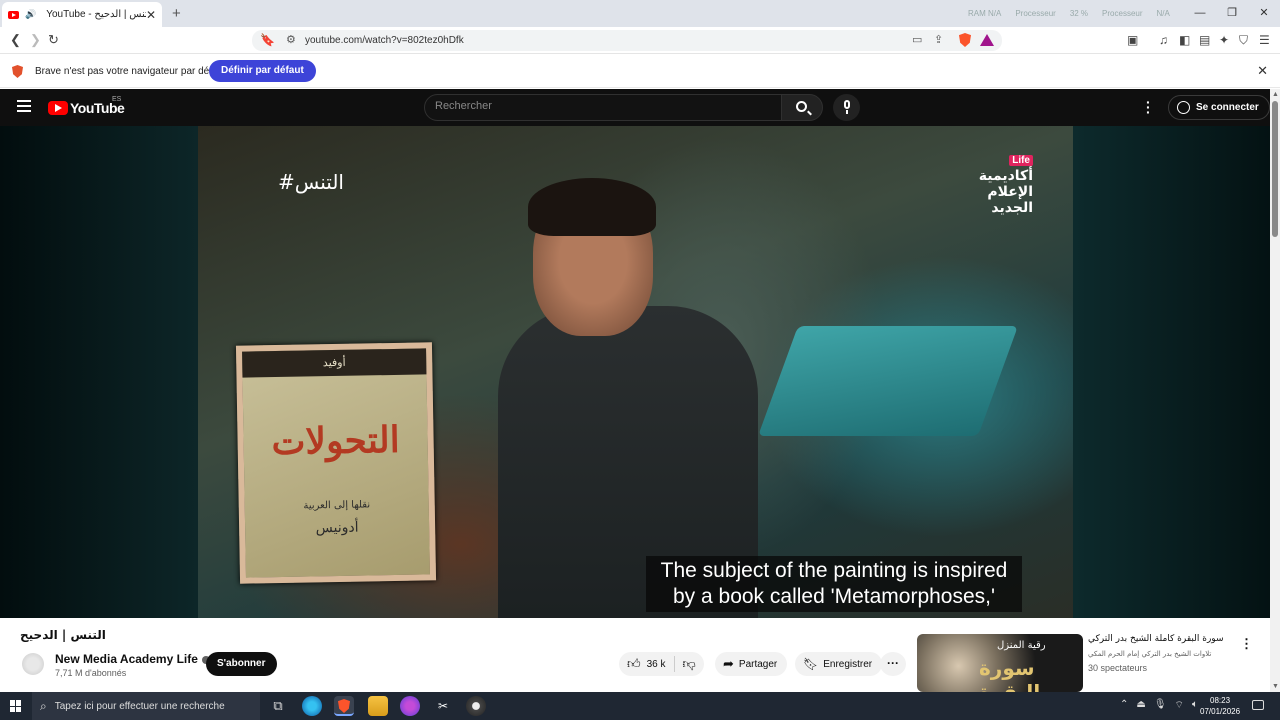 This screenshot has width=1280, height=720. I want to click on share-icon: ⇪, so click(938, 39).